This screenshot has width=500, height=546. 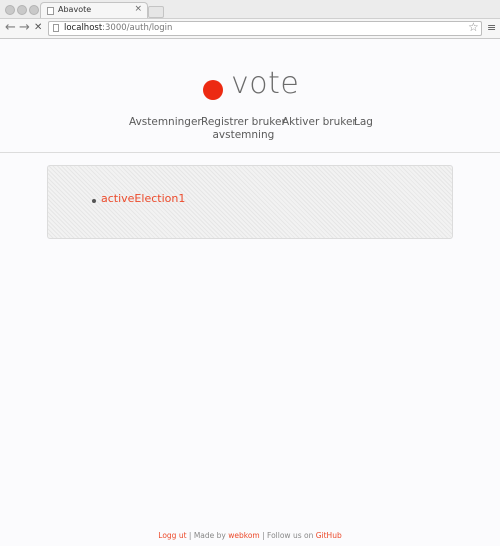 I want to click on browser-tab: Abavote ×, so click(x=94, y=10).